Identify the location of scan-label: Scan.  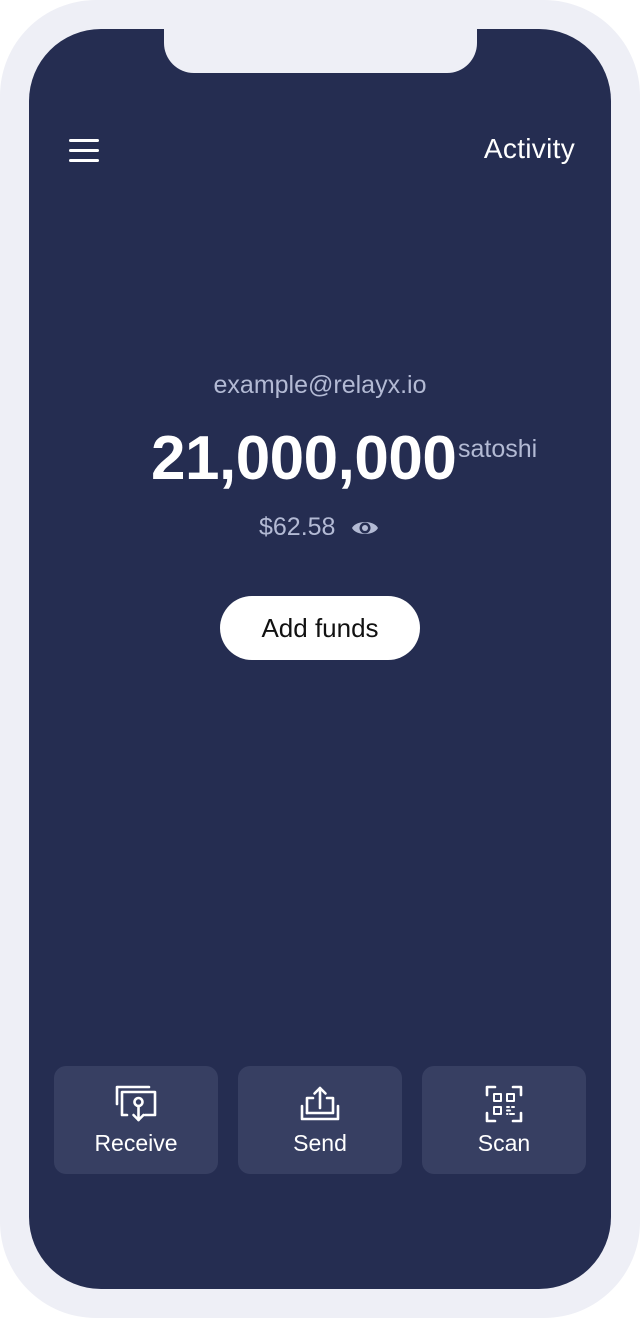
(504, 1143).